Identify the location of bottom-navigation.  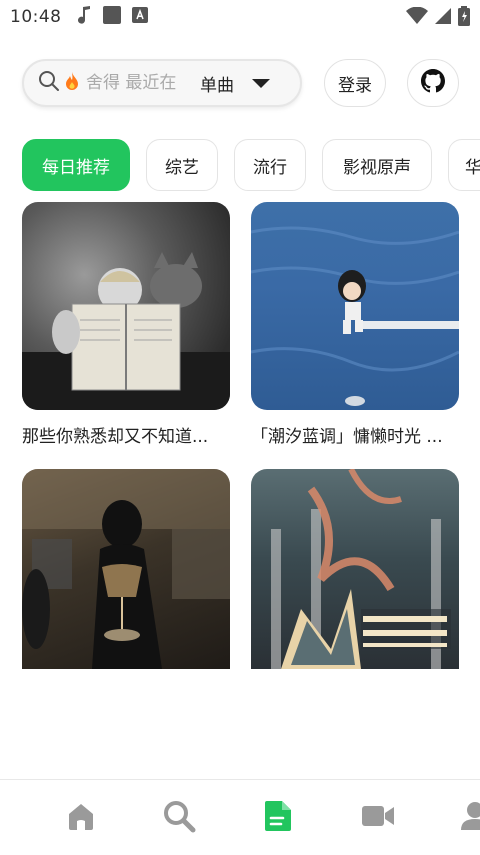
(240, 817).